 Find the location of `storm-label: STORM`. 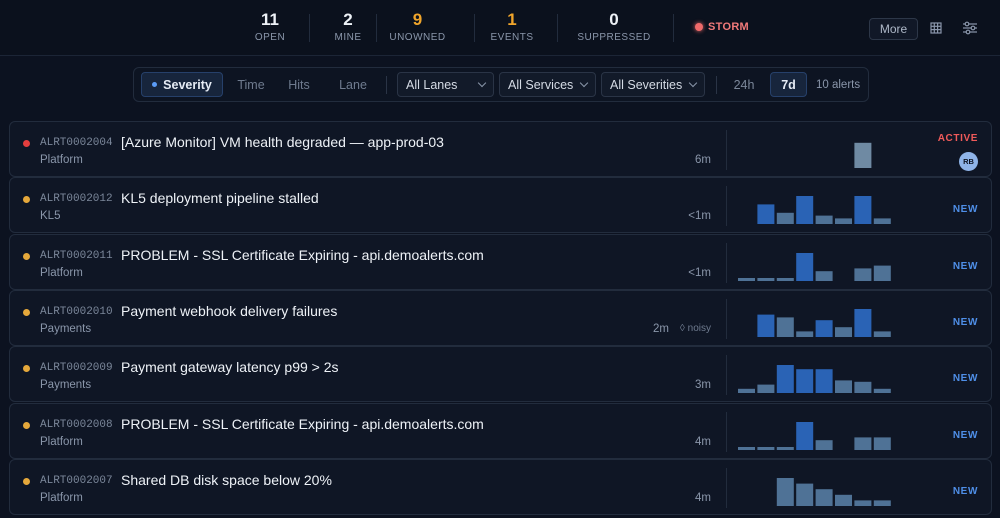

storm-label: STORM is located at coordinates (729, 27).